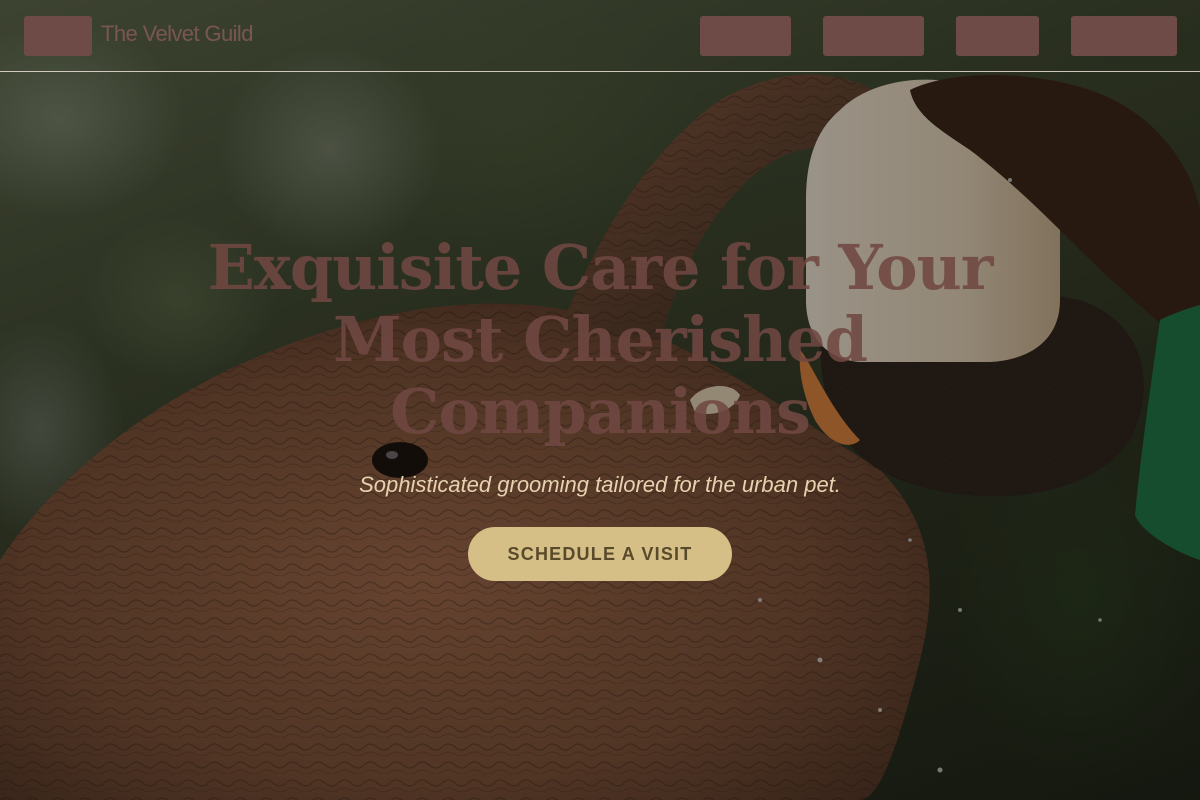 This screenshot has height=800, width=1200. I want to click on site-header: The Velvet Guild, so click(600, 36).